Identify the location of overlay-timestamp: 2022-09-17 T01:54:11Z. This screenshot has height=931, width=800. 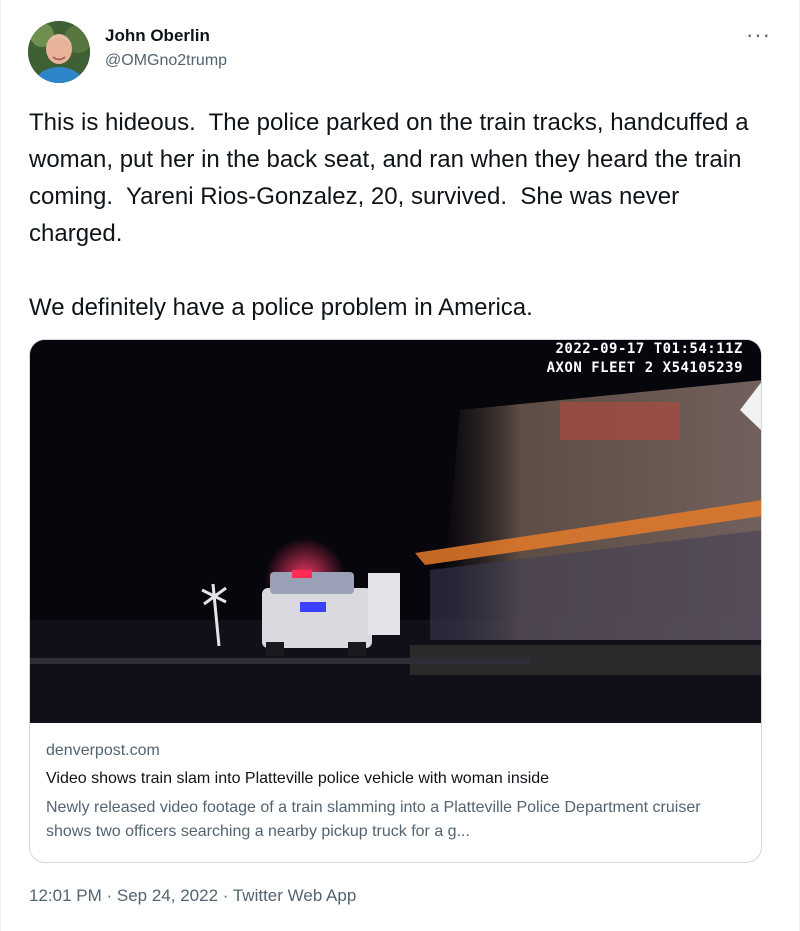
(649, 349).